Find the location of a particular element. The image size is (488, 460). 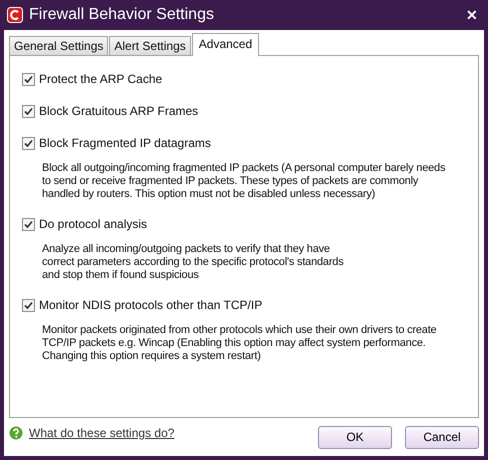

checkbox-label: Block Fragmented IP datagrams is located at coordinates (125, 143).